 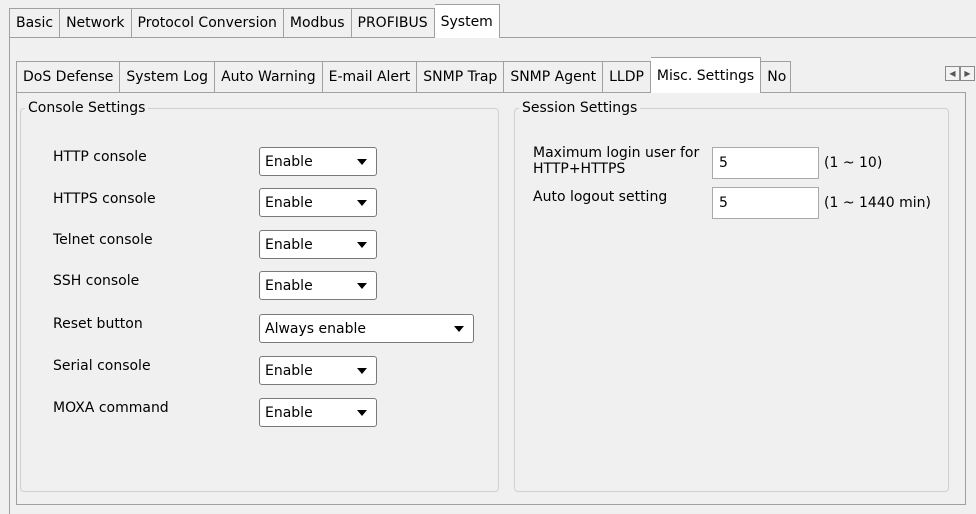 I want to click on tab-snmp-trap: SNMP Trap, so click(x=461, y=77).